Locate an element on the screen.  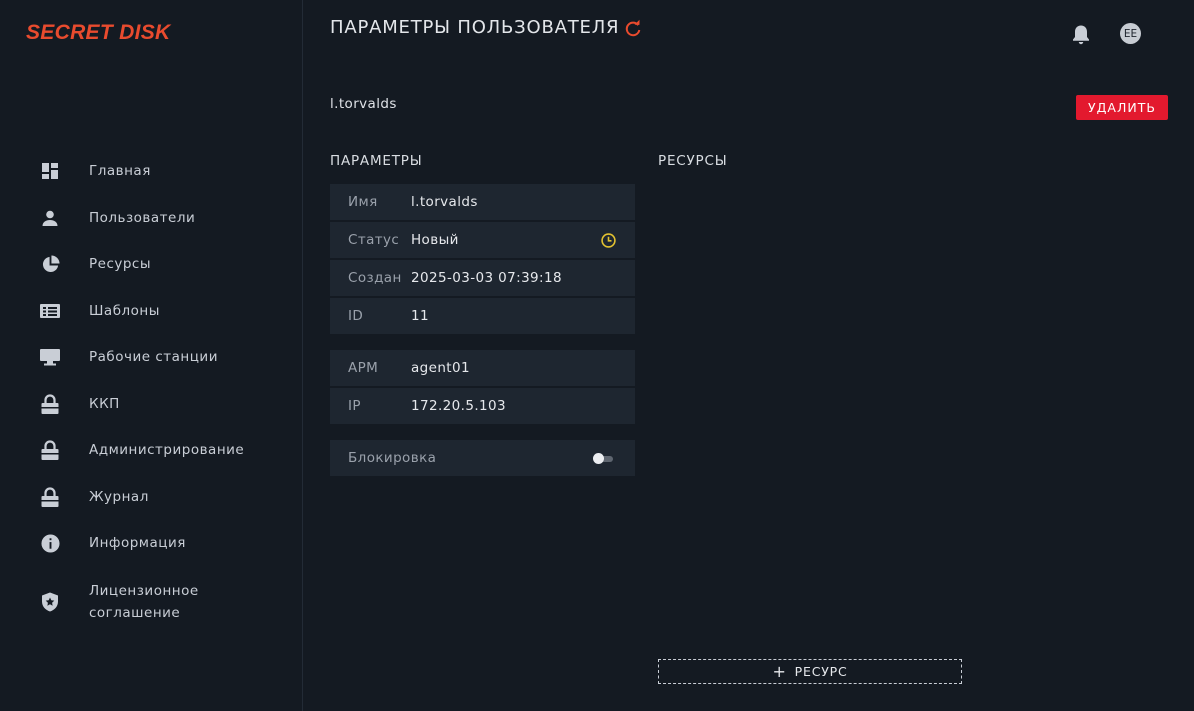
lock-toggle is located at coordinates (603, 458).